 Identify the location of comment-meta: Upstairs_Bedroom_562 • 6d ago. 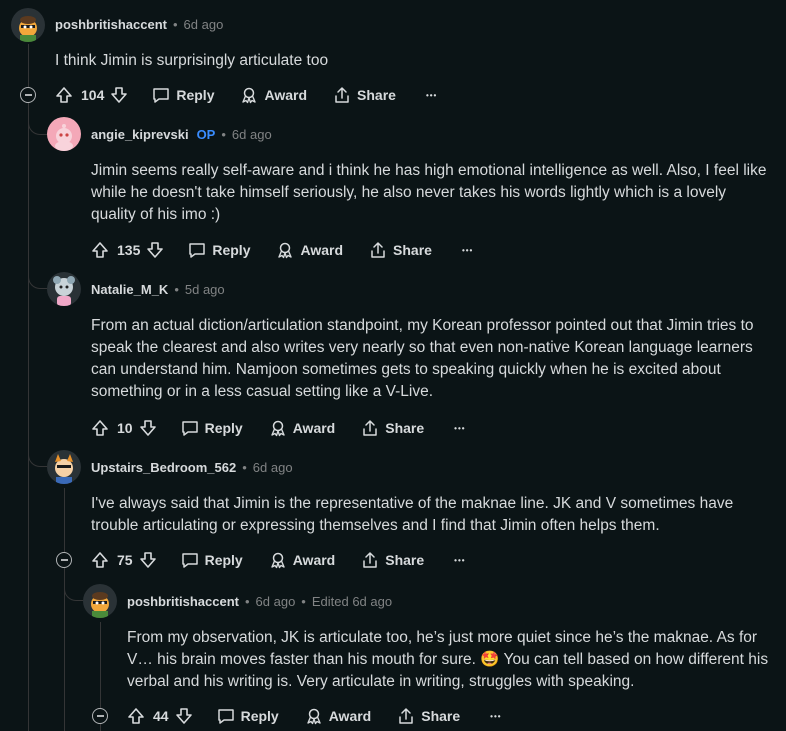
(192, 467).